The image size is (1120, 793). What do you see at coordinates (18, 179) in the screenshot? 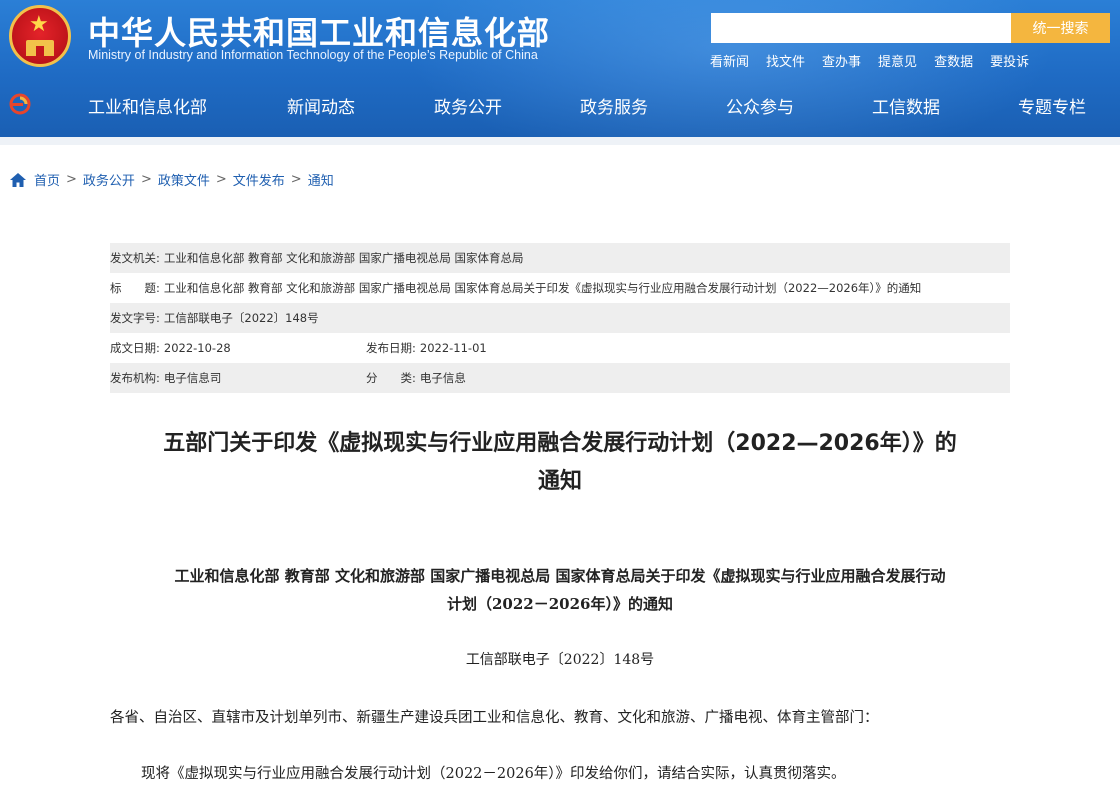
I see `home-icon` at bounding box center [18, 179].